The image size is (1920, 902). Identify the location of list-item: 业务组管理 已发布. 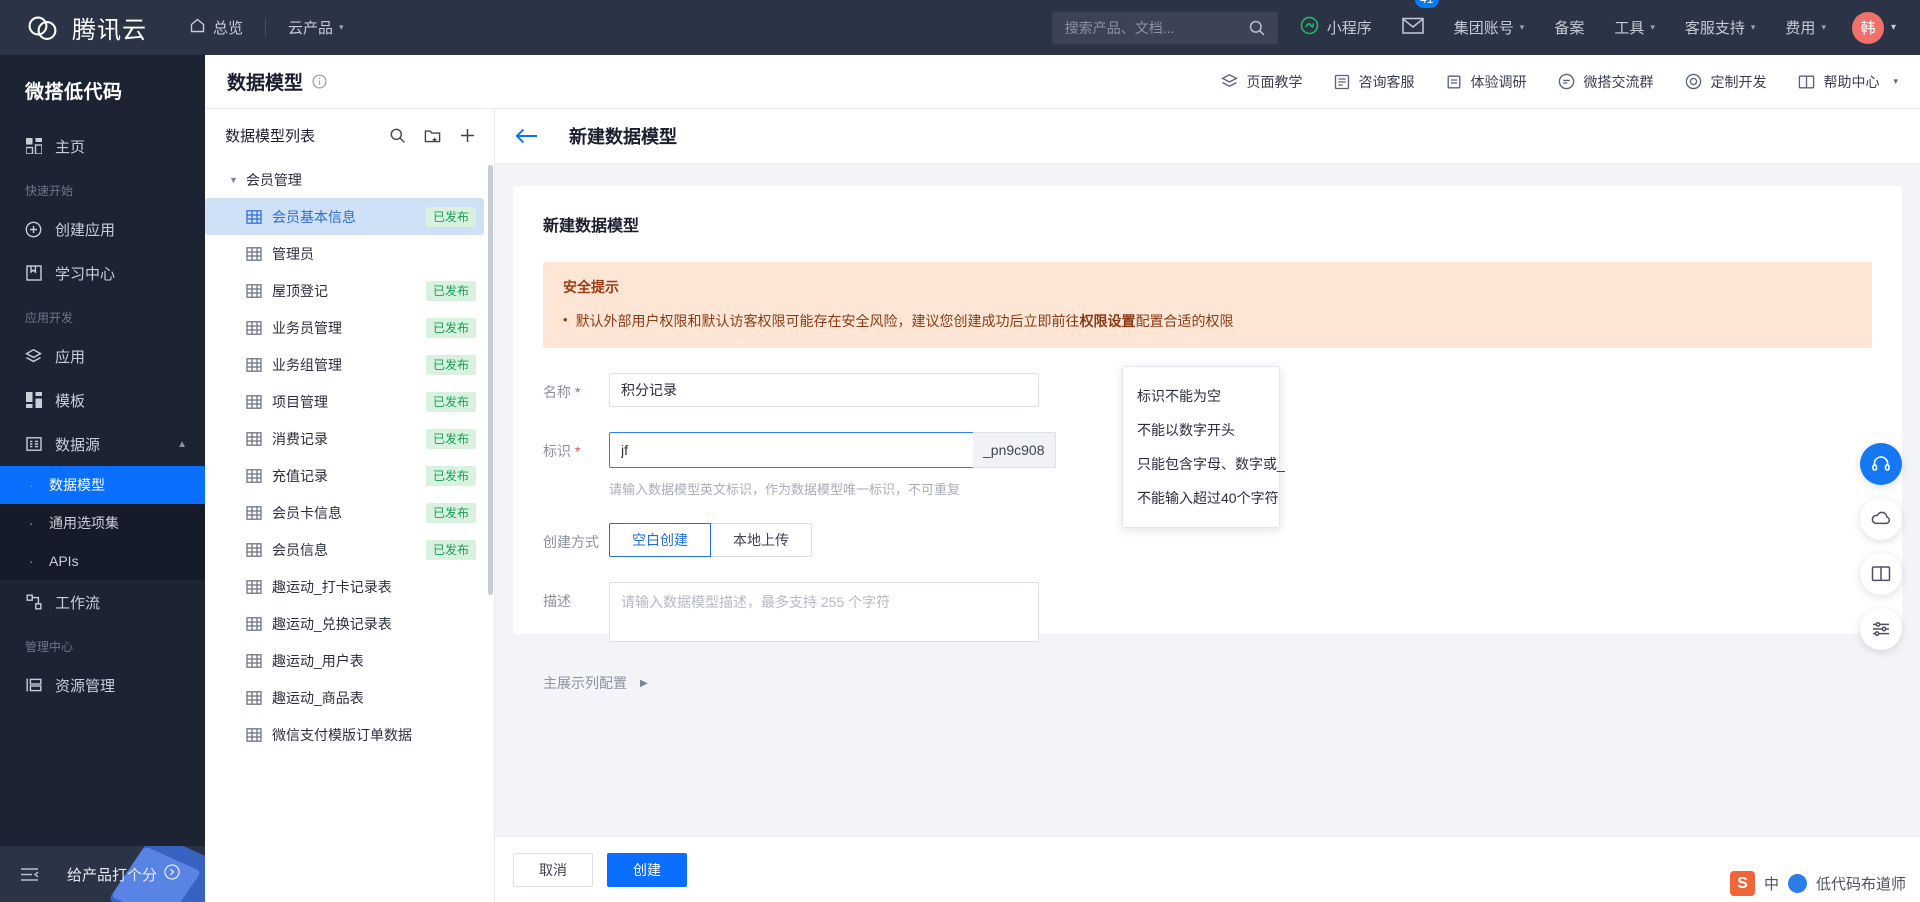
(344, 364).